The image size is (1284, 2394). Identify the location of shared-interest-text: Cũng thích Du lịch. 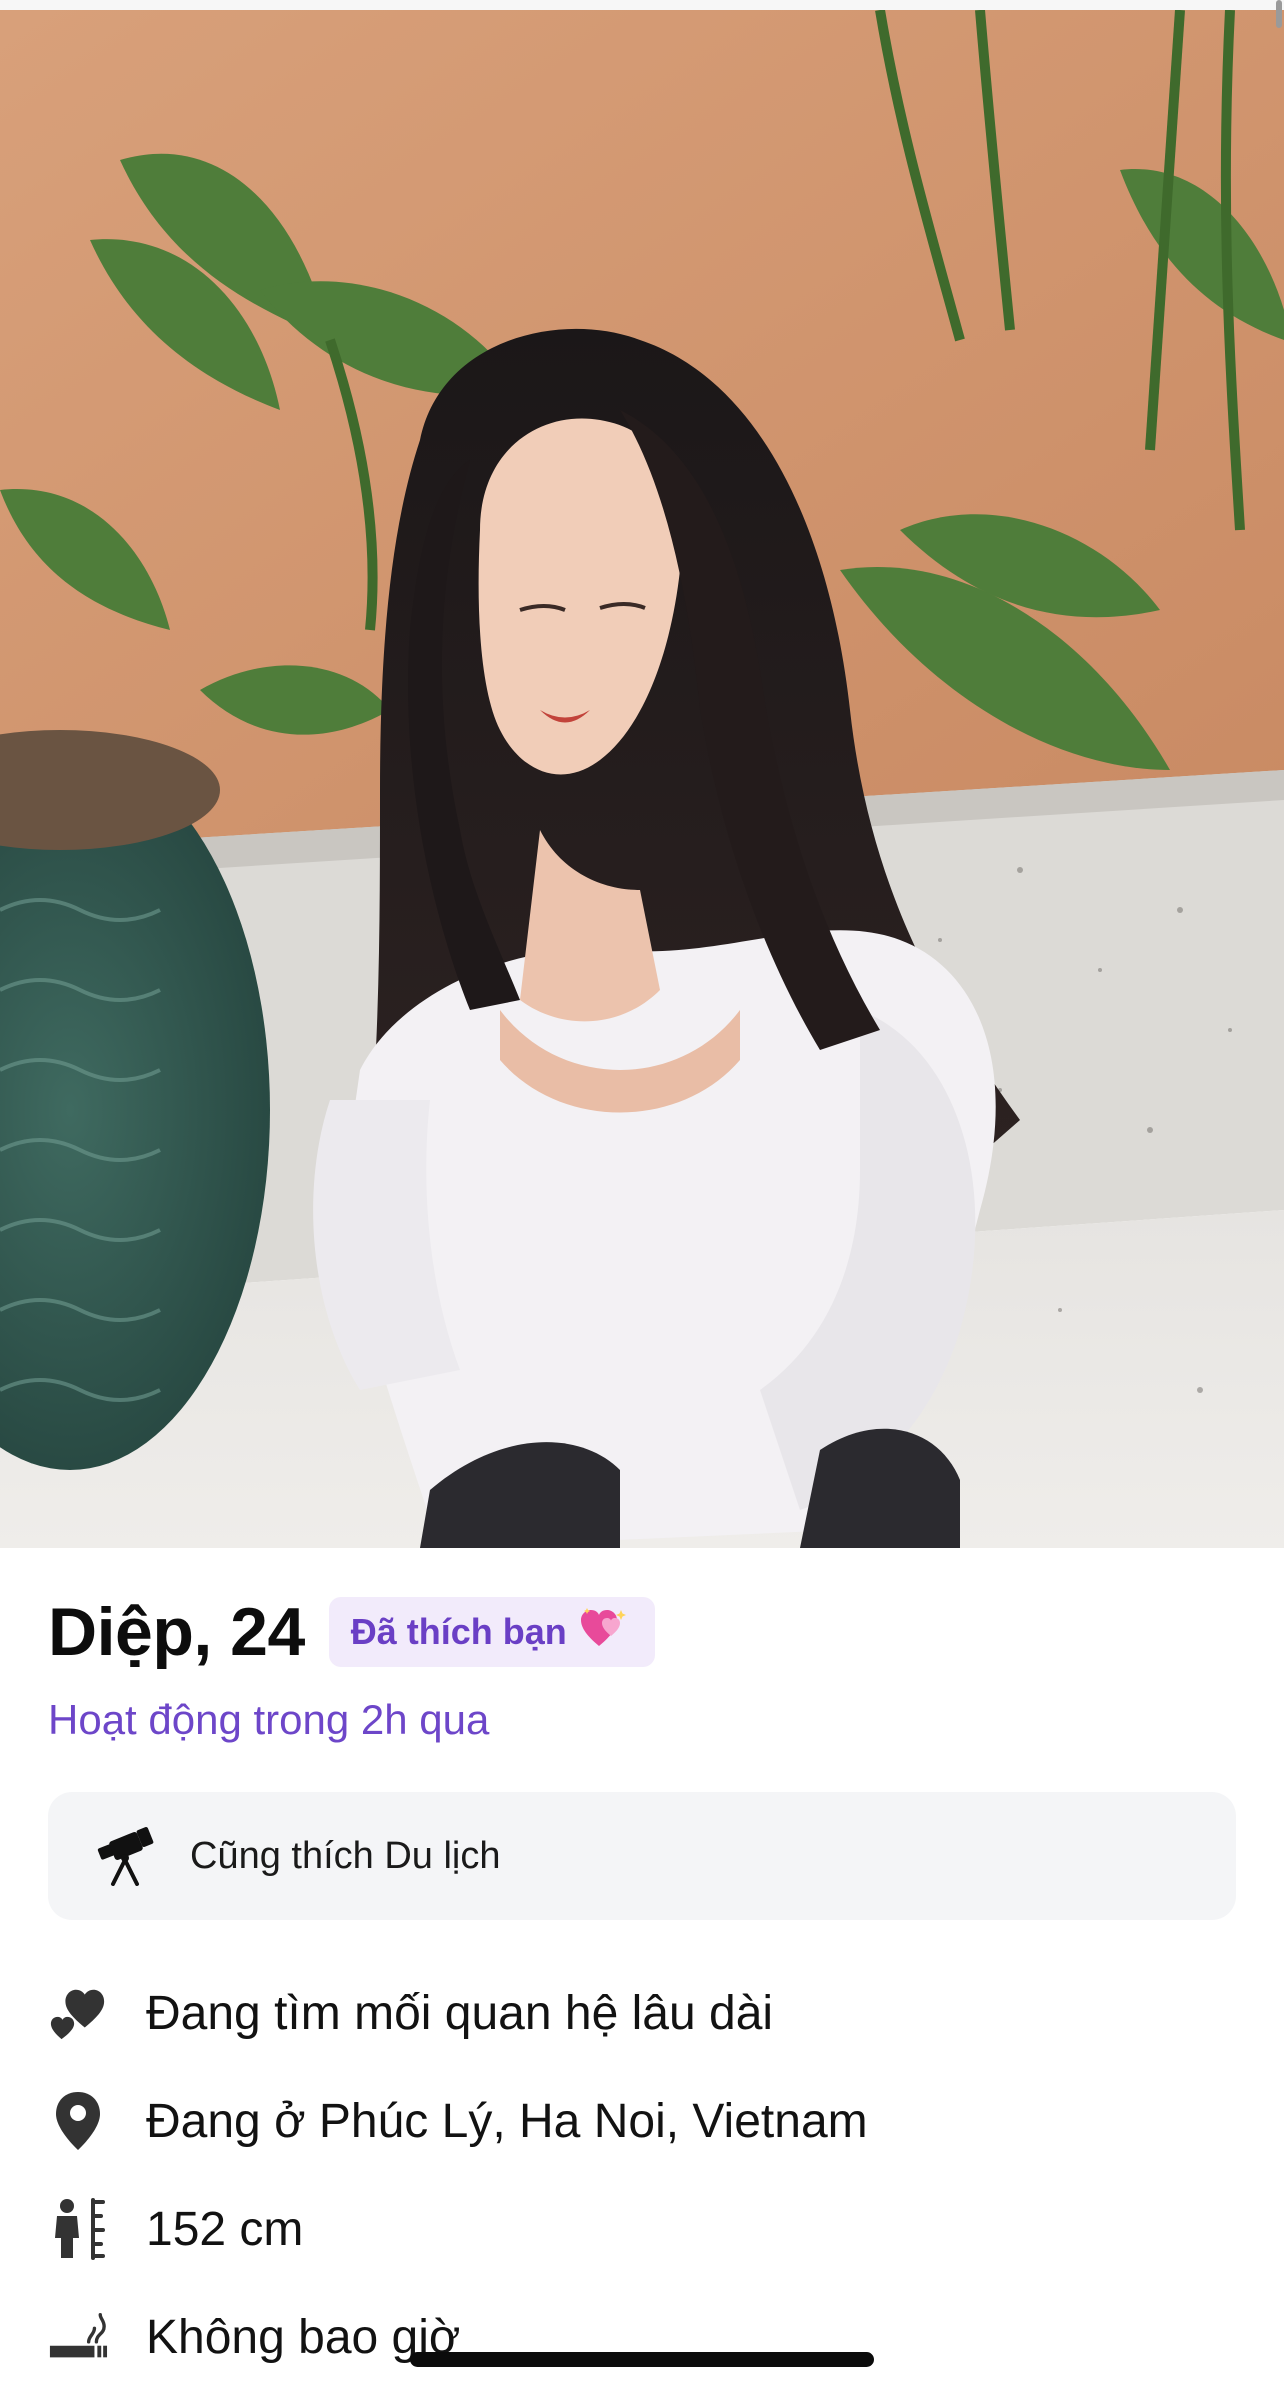
(345, 1855).